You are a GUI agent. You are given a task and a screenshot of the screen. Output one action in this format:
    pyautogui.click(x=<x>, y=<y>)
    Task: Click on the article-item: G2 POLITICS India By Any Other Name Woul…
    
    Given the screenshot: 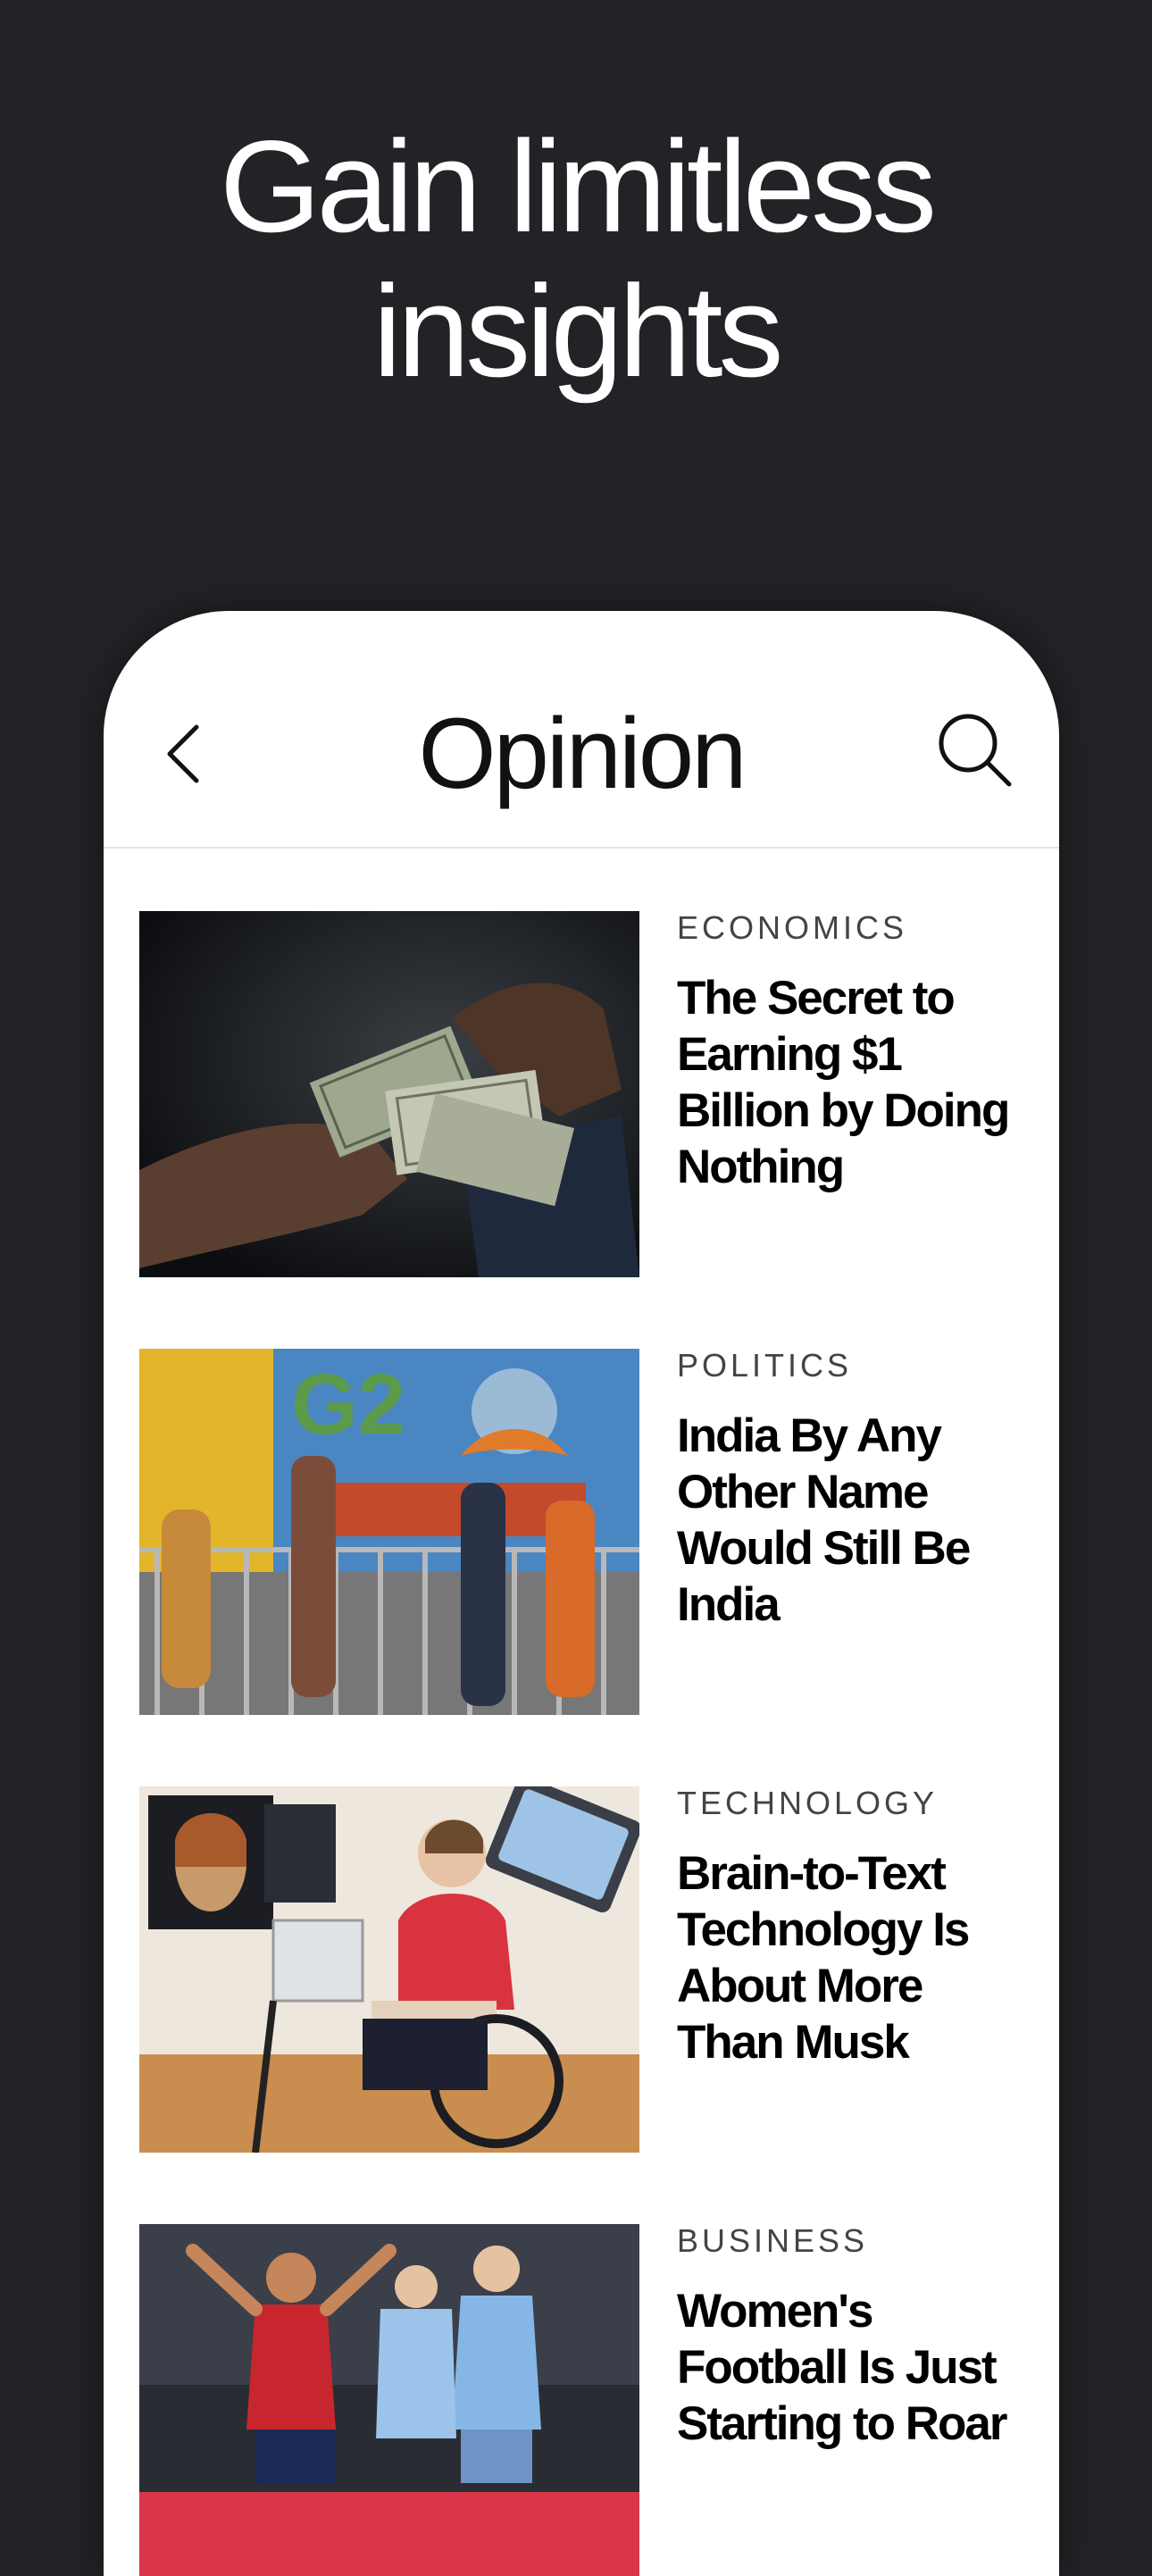 What is the action you would take?
    pyautogui.click(x=586, y=1531)
    